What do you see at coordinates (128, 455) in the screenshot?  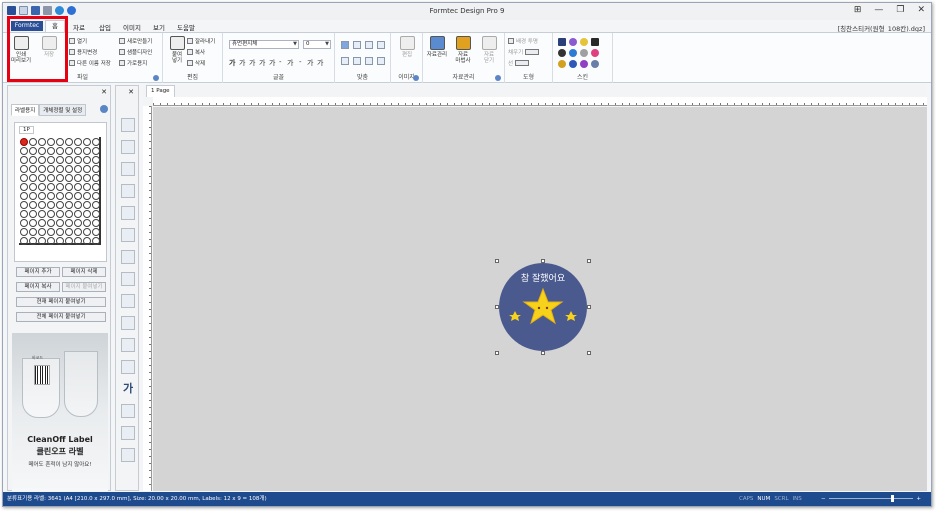 I see `settings-tool-icon` at bounding box center [128, 455].